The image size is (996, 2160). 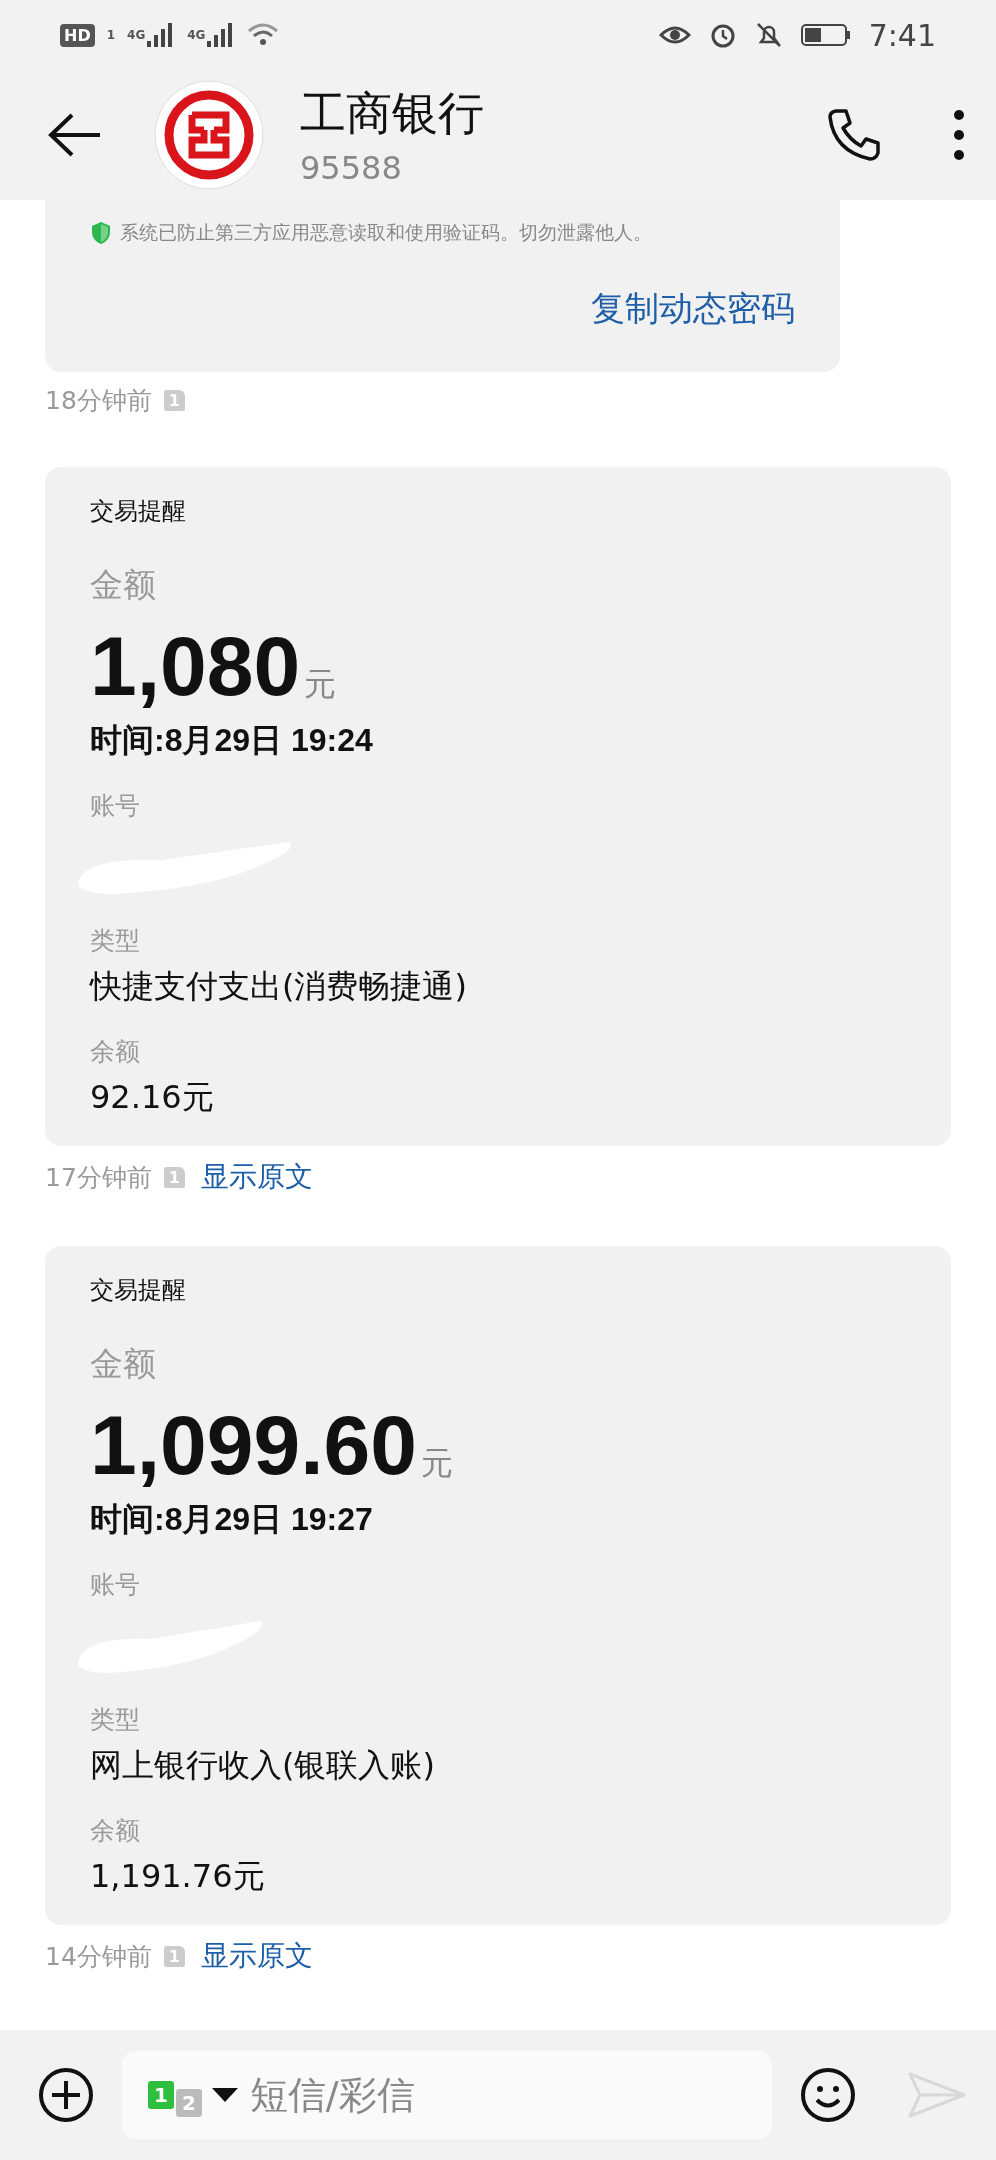 I want to click on hd-indicator: HD, so click(x=77, y=35).